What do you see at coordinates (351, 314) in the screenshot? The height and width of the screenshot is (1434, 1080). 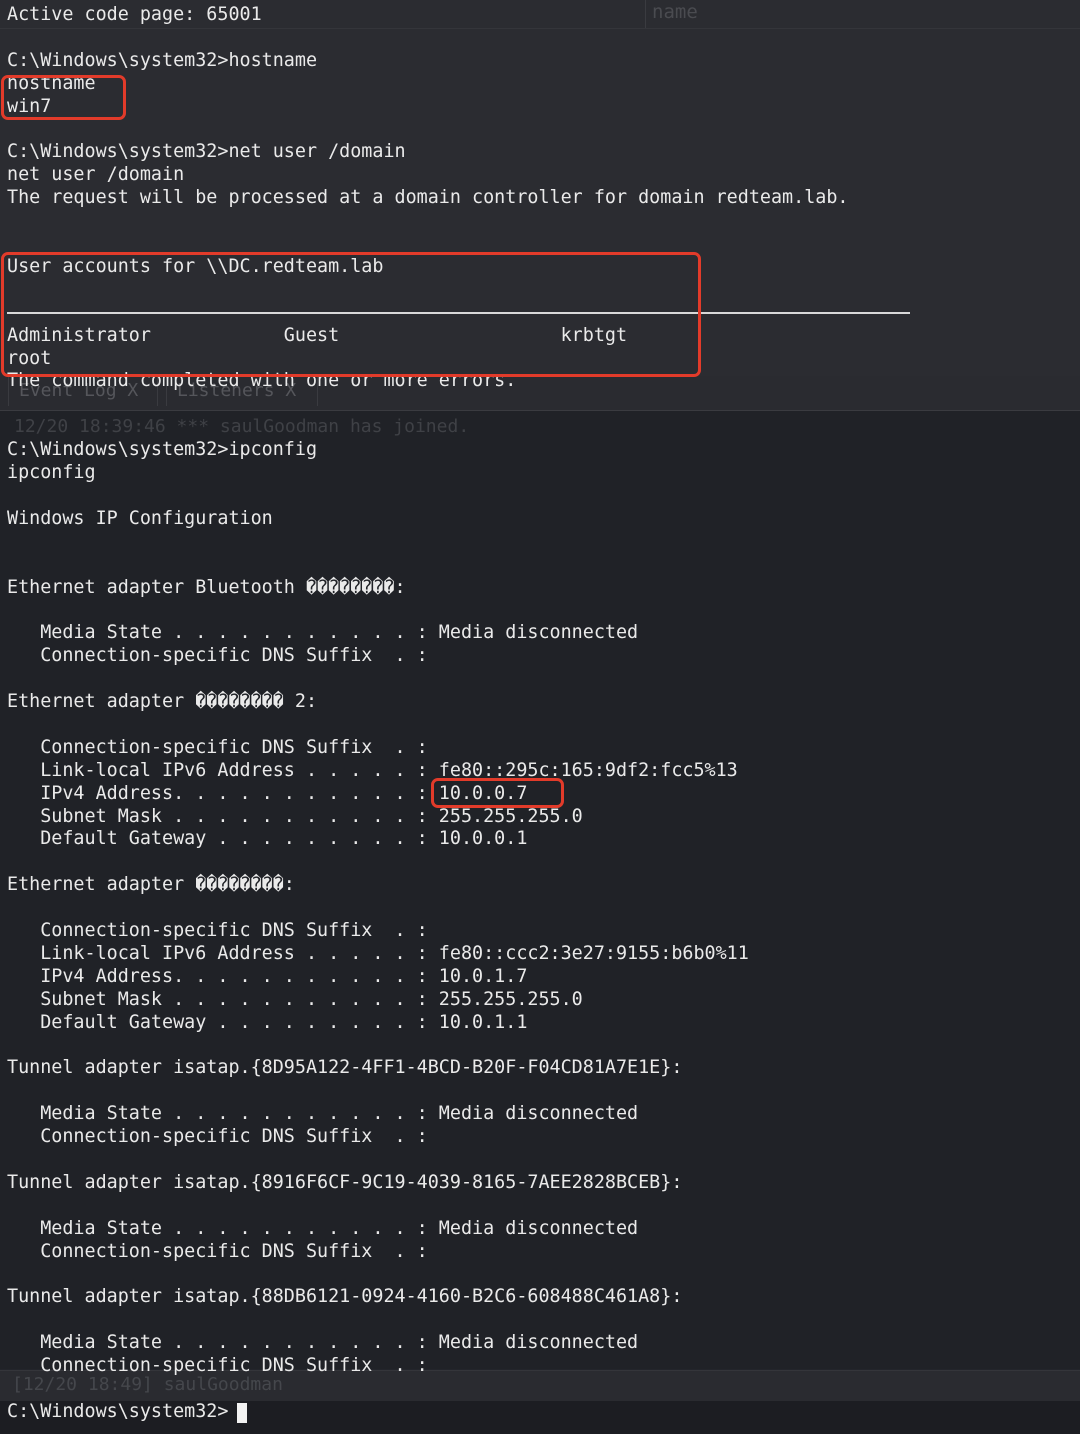 I see `user-accounts-highlight-box` at bounding box center [351, 314].